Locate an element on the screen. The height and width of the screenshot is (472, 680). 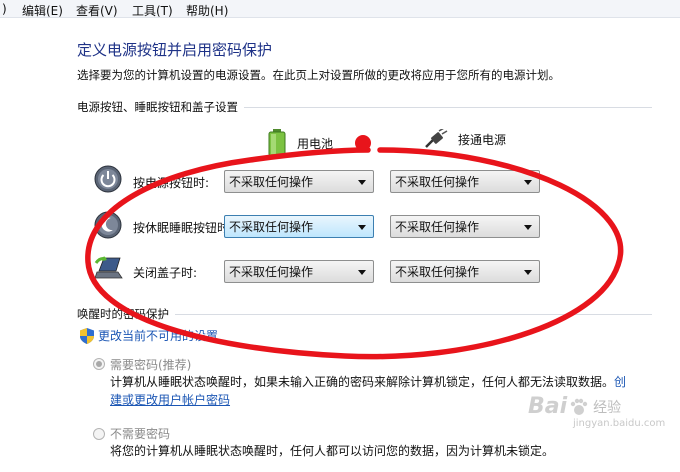
sleep-button-plugged-select: 不采取任何操作 is located at coordinates (465, 226).